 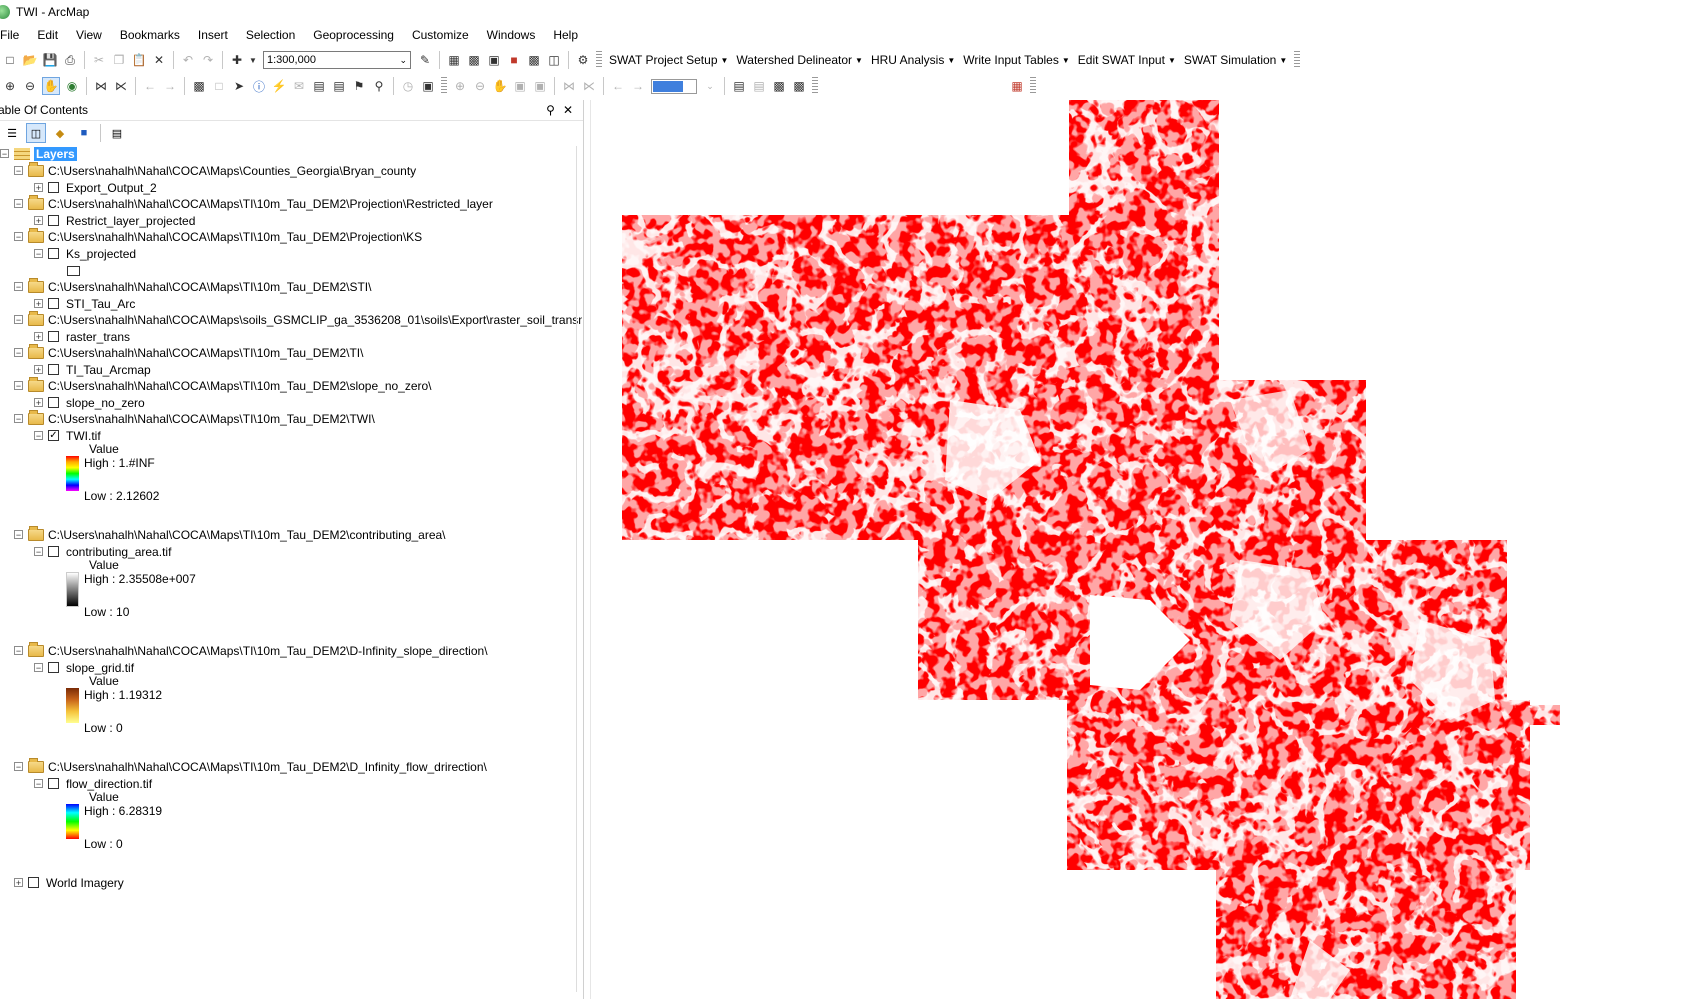 What do you see at coordinates (117, 133) in the screenshot?
I see `toc-options-icon: ▤` at bounding box center [117, 133].